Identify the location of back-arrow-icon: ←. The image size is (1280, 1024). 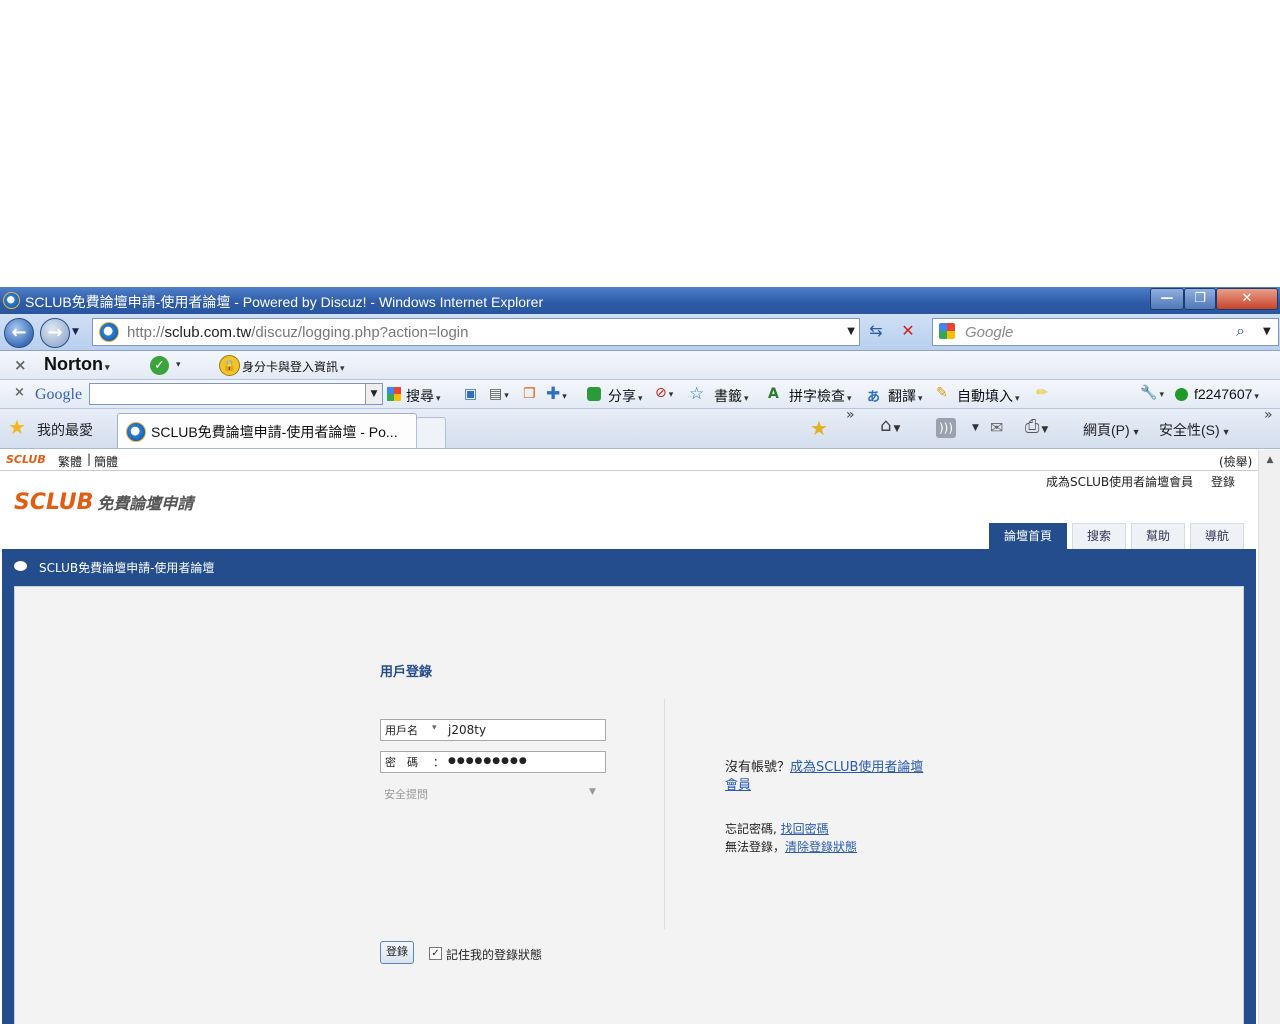
(19, 332).